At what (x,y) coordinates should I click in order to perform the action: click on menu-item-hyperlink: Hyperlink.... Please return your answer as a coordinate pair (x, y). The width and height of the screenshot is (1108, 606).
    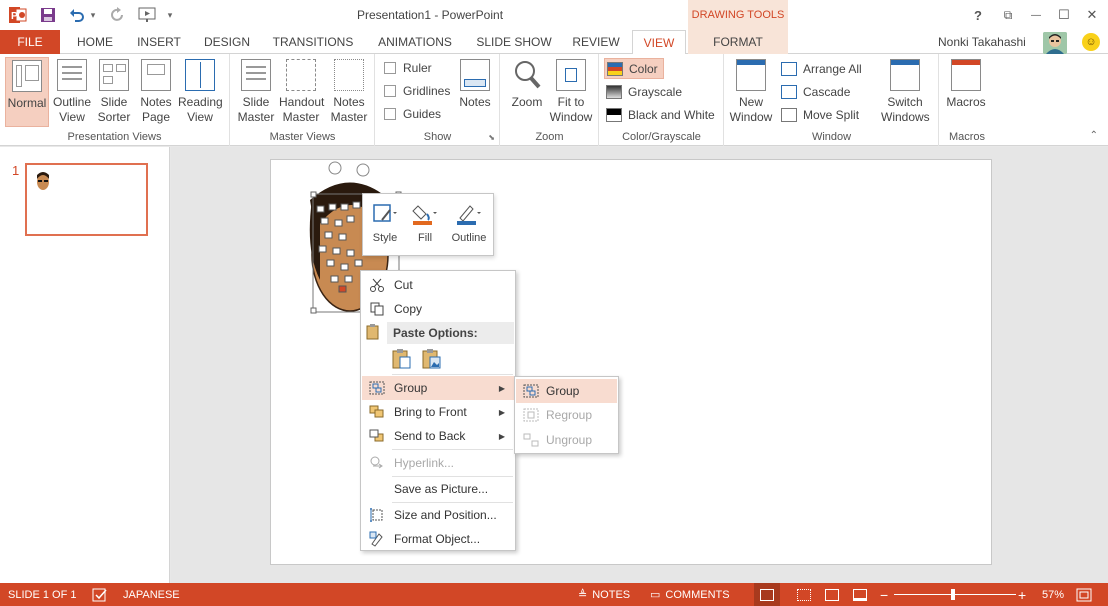
    Looking at the image, I should click on (438, 463).